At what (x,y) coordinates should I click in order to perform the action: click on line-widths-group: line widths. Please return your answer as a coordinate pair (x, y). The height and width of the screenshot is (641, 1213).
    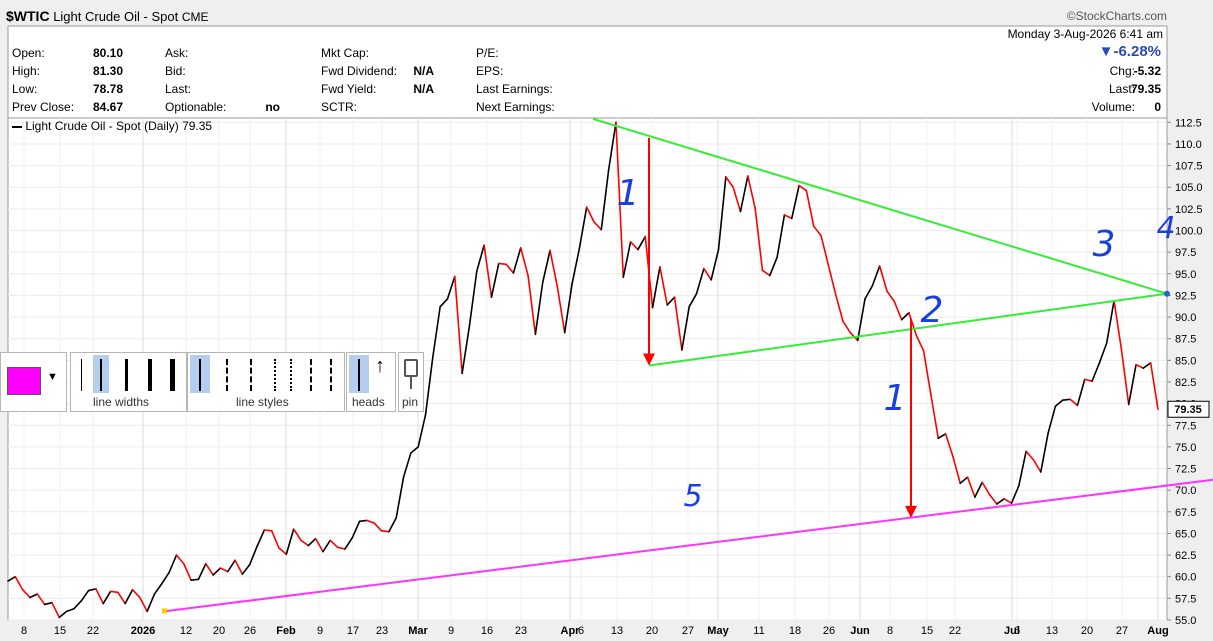
    Looking at the image, I should click on (128, 382).